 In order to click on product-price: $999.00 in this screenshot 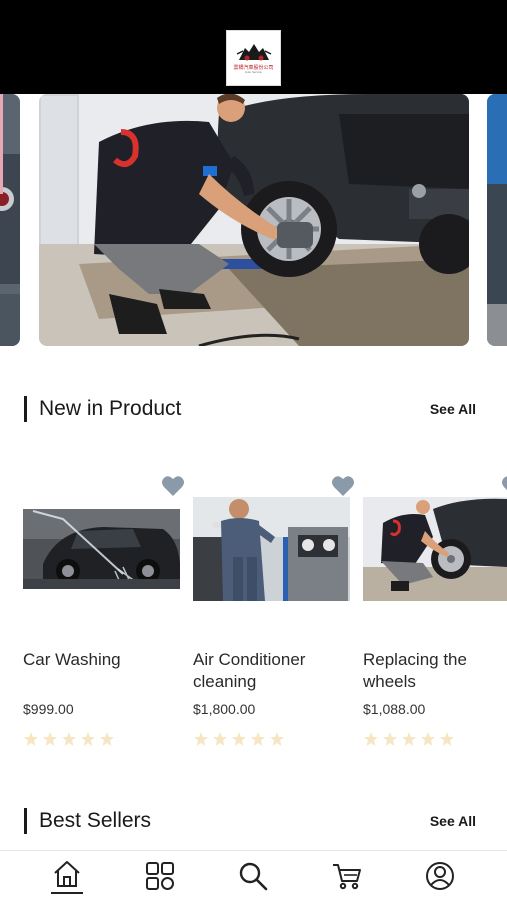, I will do `click(48, 709)`.